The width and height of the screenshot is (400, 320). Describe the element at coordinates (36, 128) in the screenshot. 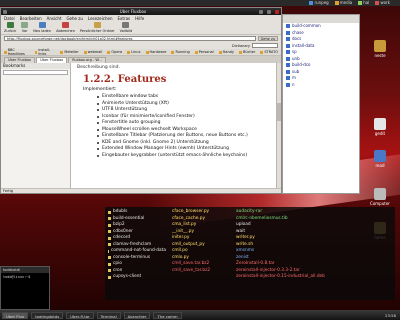

I see `bookmarks-sidebar: Bookmarks` at that location.